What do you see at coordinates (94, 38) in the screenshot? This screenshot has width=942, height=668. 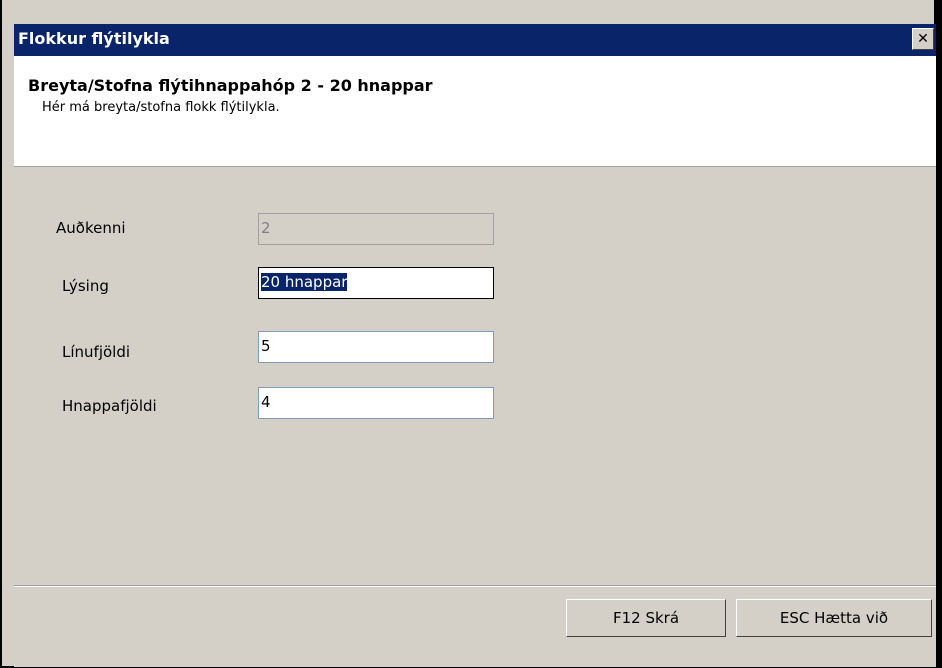 I see `window-title: Flokkur flýtilykla` at bounding box center [94, 38].